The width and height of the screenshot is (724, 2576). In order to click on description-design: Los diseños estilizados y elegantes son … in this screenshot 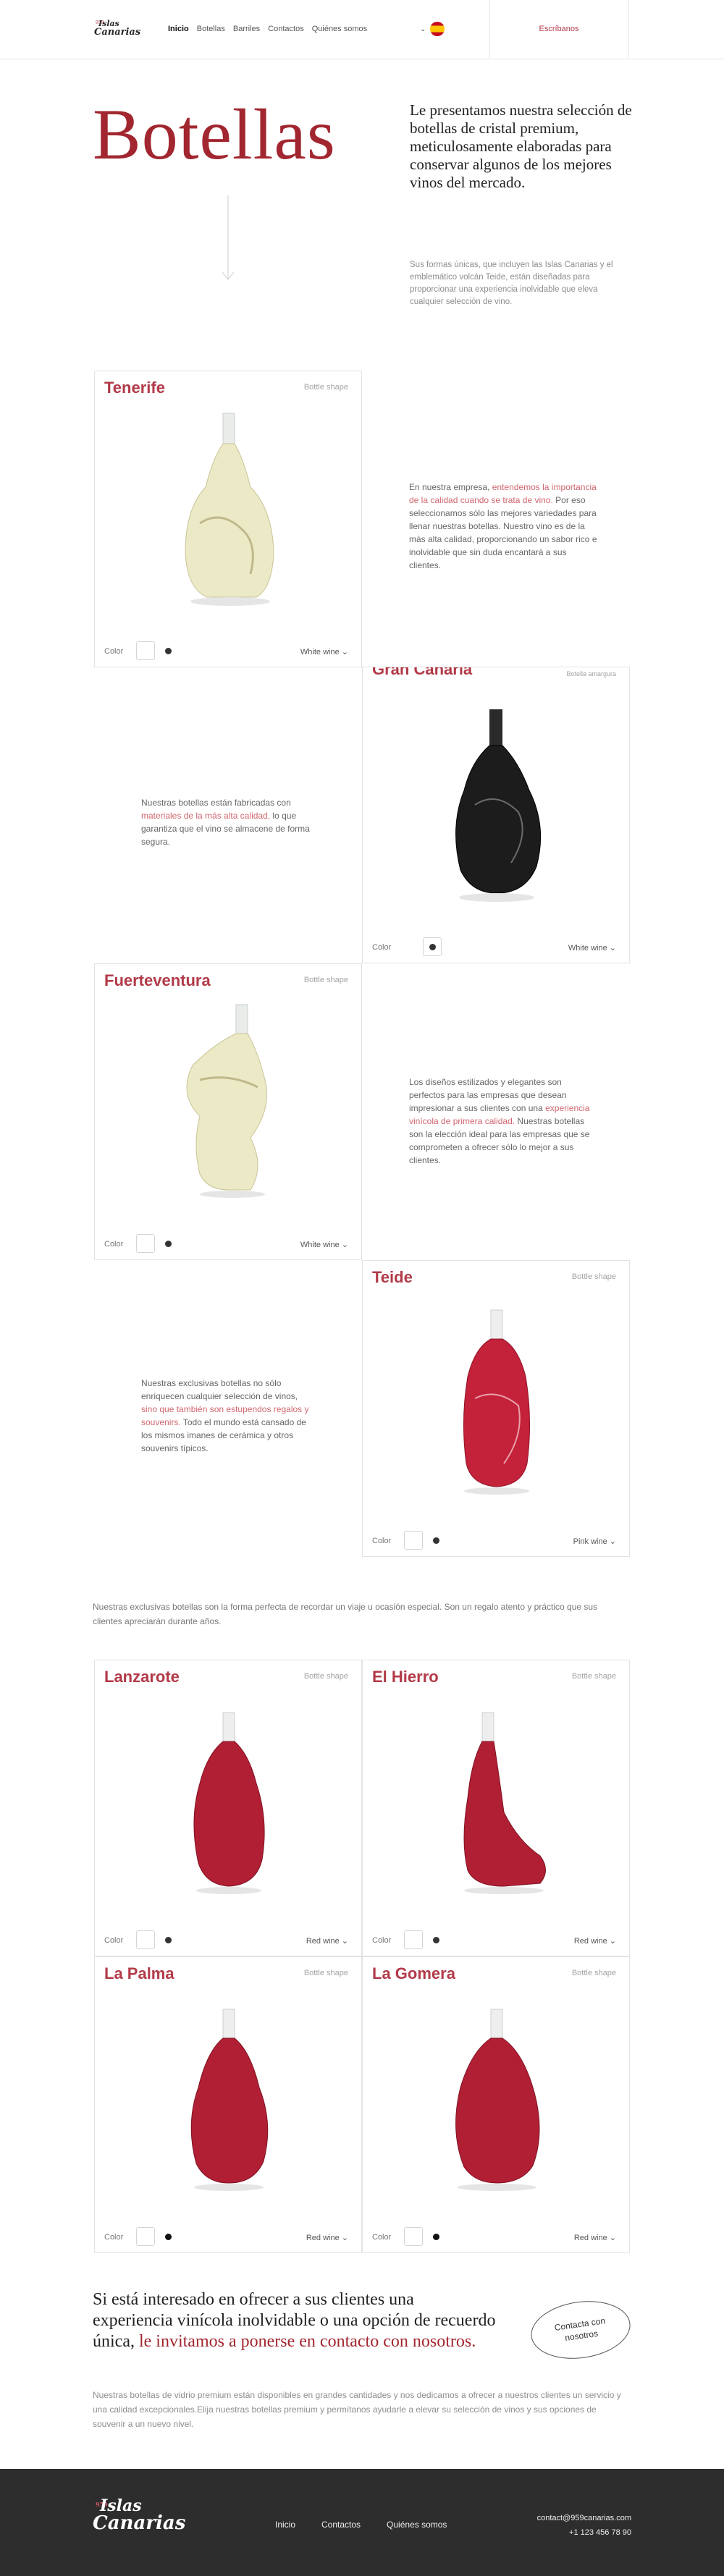, I will do `click(503, 1121)`.